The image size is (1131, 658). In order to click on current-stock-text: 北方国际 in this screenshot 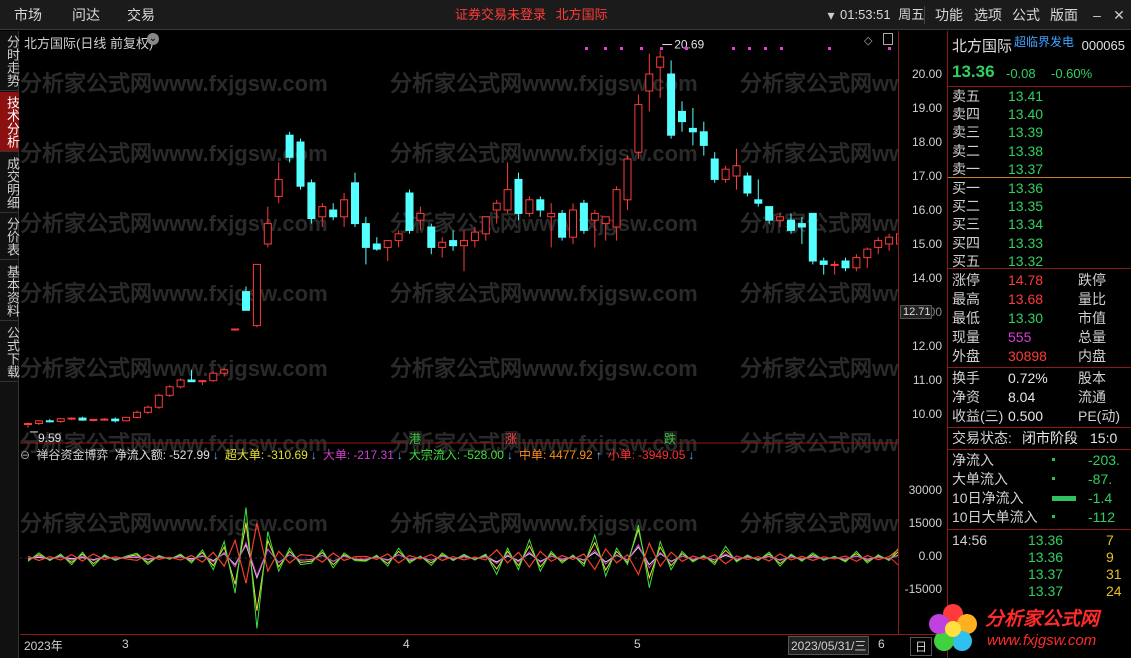, I will do `click(581, 14)`.